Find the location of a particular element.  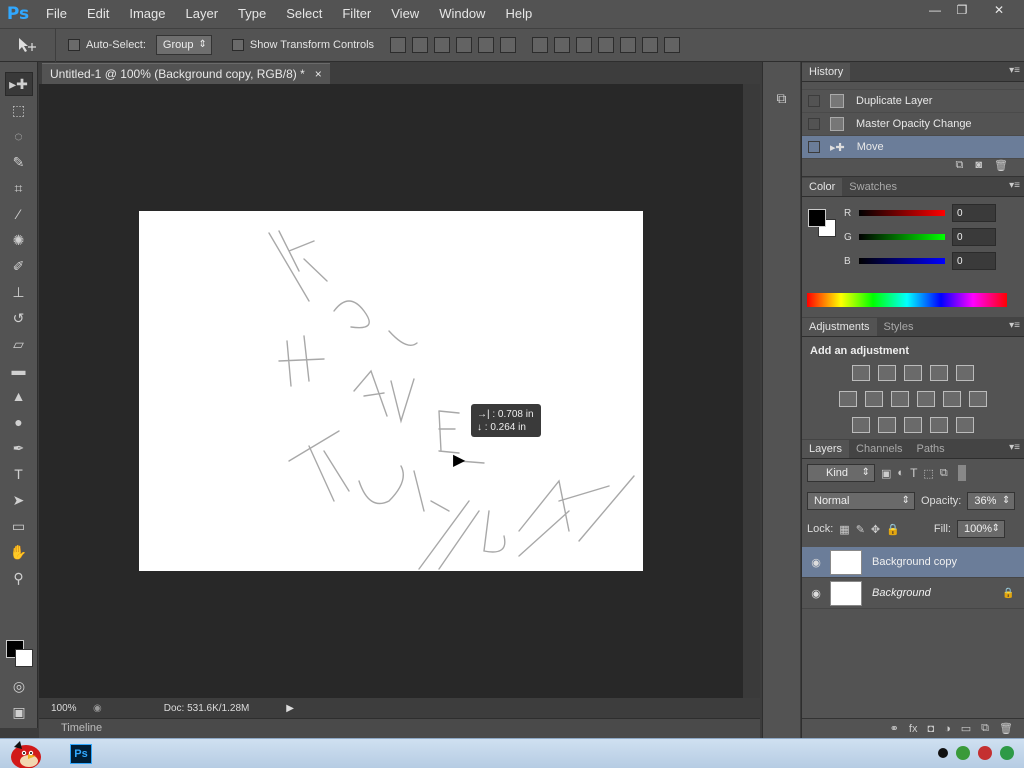

history-item: Master Opacity Change is located at coordinates (913, 124).